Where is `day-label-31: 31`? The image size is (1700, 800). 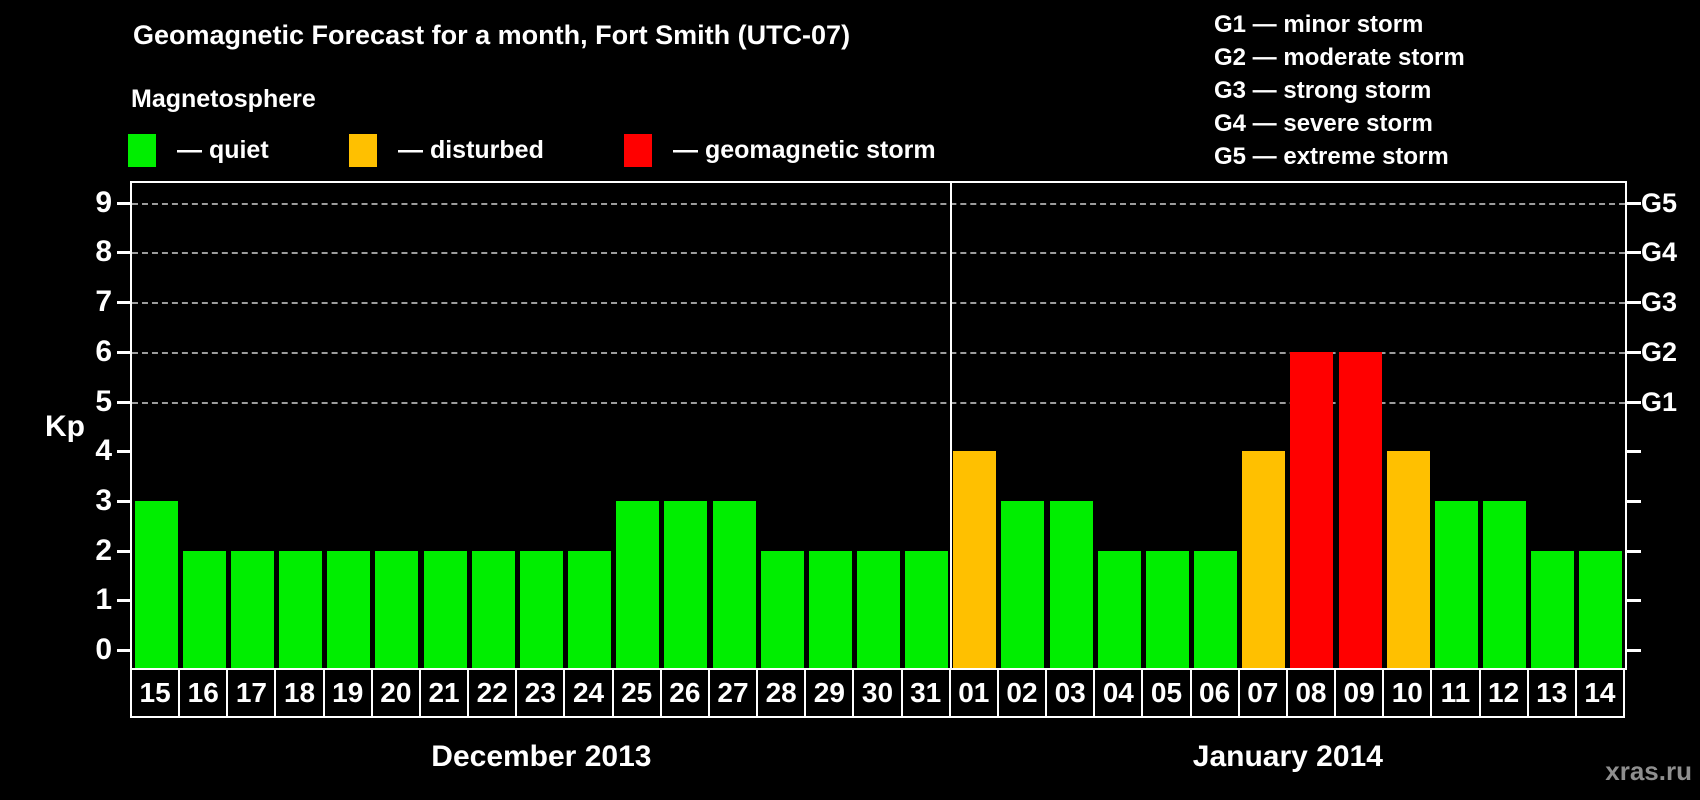
day-label-31: 31 is located at coordinates (925, 693).